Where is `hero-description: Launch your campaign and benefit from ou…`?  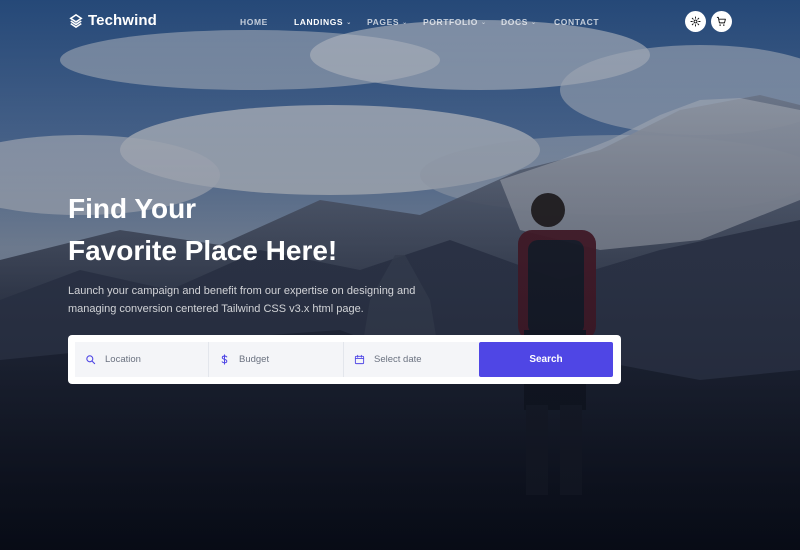 hero-description: Launch your campaign and benefit from ou… is located at coordinates (242, 300).